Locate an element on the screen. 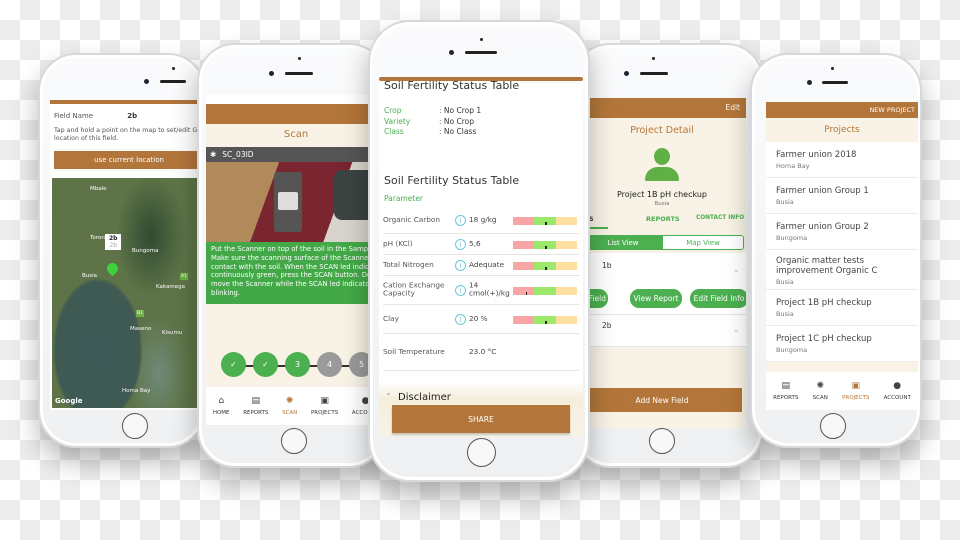  param-header: Parameter is located at coordinates (404, 198).